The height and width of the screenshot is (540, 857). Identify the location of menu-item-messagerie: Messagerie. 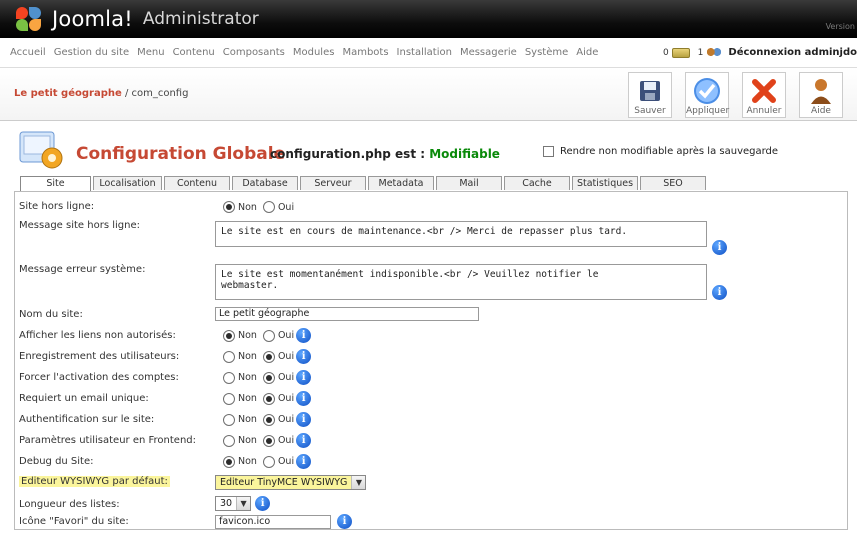
(488, 52).